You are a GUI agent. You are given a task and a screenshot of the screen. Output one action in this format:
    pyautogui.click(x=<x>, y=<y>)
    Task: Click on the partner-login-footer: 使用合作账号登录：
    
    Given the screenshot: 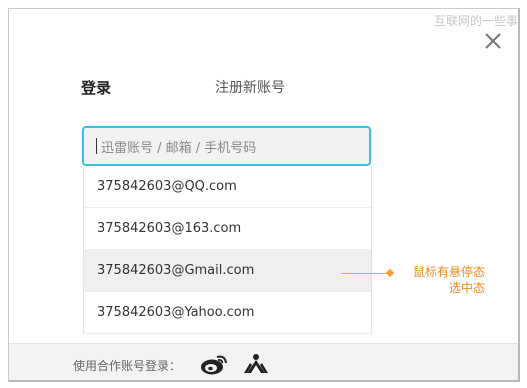 What is the action you would take?
    pyautogui.click(x=263, y=361)
    